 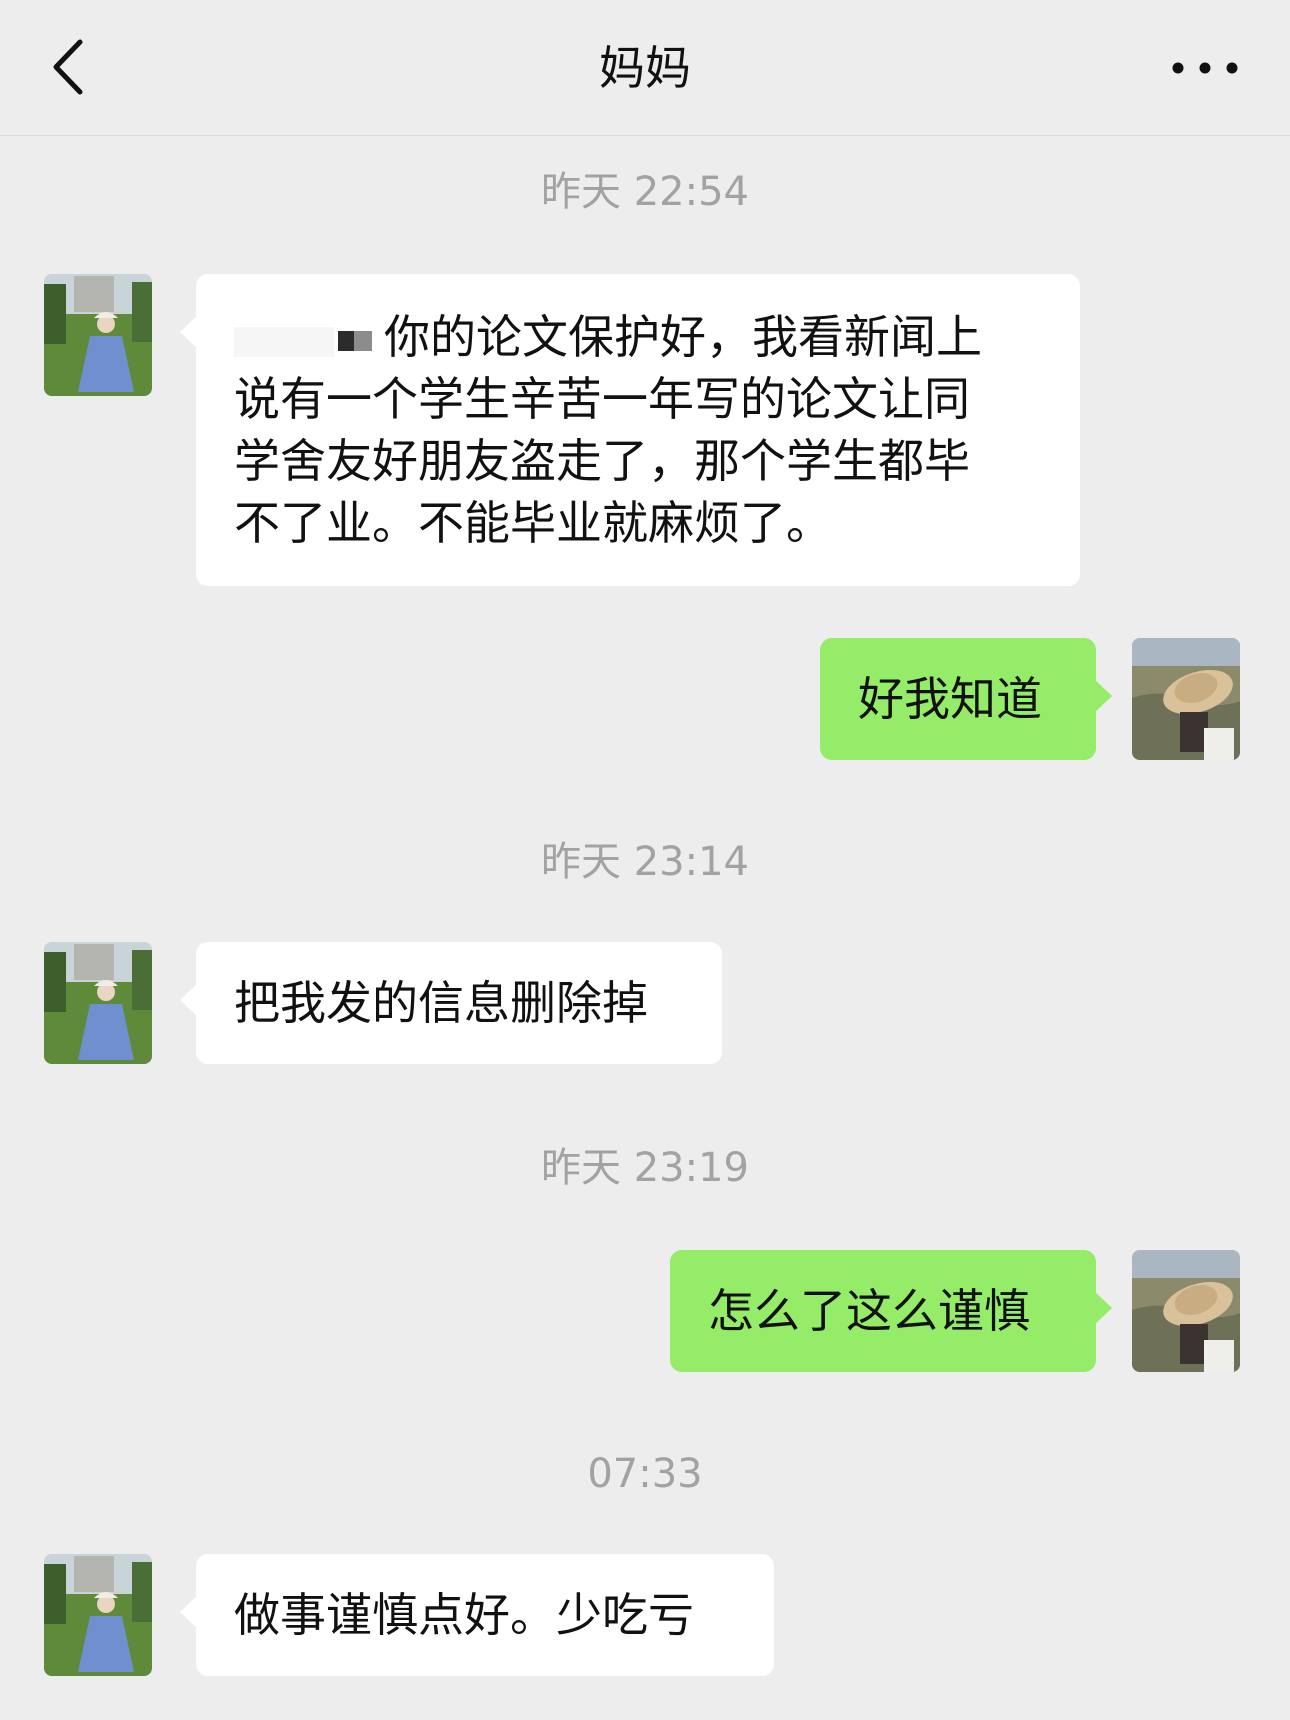 I want to click on outgoing-message: 怎么了这么谨慎, so click(x=891, y=1311).